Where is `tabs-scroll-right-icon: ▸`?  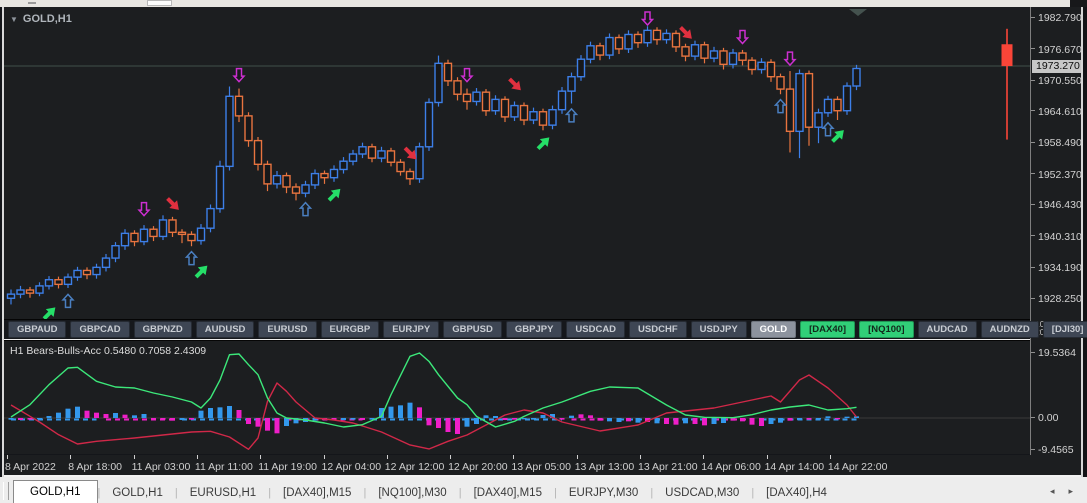 tabs-scroll-right-icon: ▸ is located at coordinates (1070, 491).